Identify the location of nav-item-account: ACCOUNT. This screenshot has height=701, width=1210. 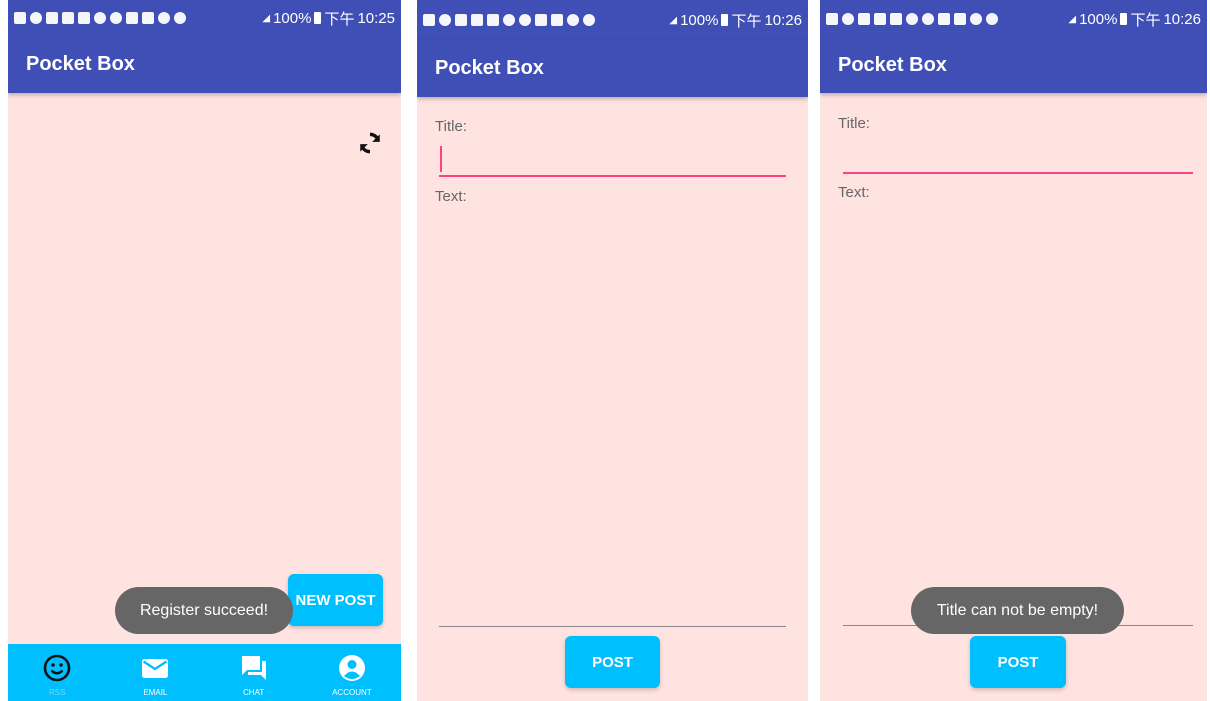
(352, 672).